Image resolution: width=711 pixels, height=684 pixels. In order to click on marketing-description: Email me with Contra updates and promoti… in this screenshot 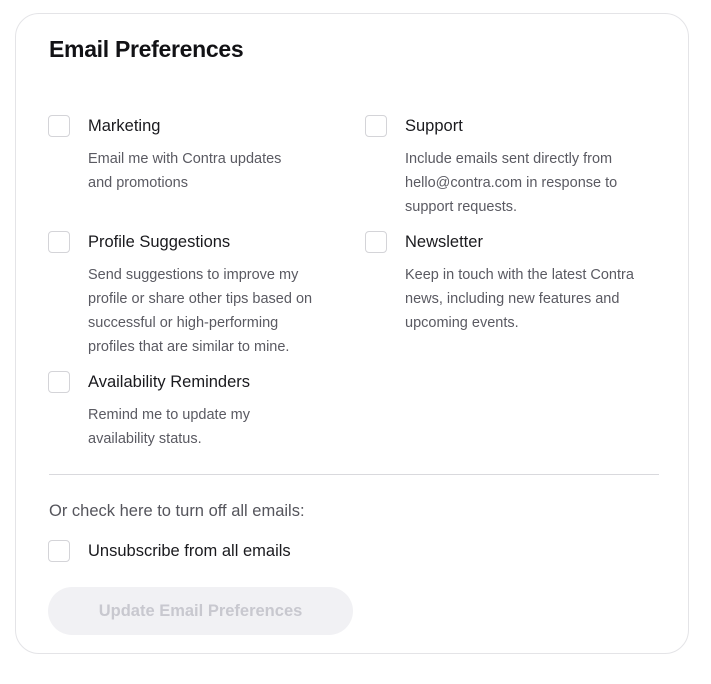, I will do `click(184, 171)`.